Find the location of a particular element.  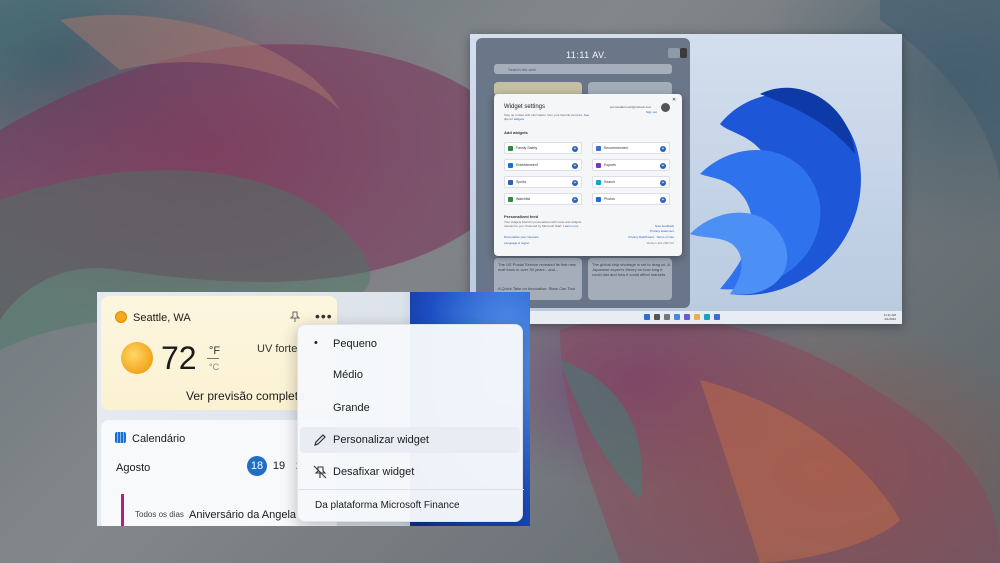

widgets-icon is located at coordinates (677, 317).